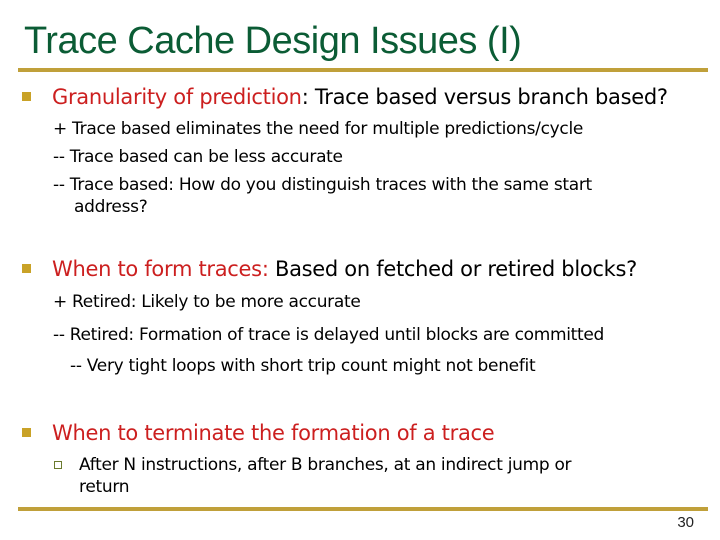  Describe the element at coordinates (207, 302) in the screenshot. I see `sub-line: + Retired: Likely to be more accurate` at that location.